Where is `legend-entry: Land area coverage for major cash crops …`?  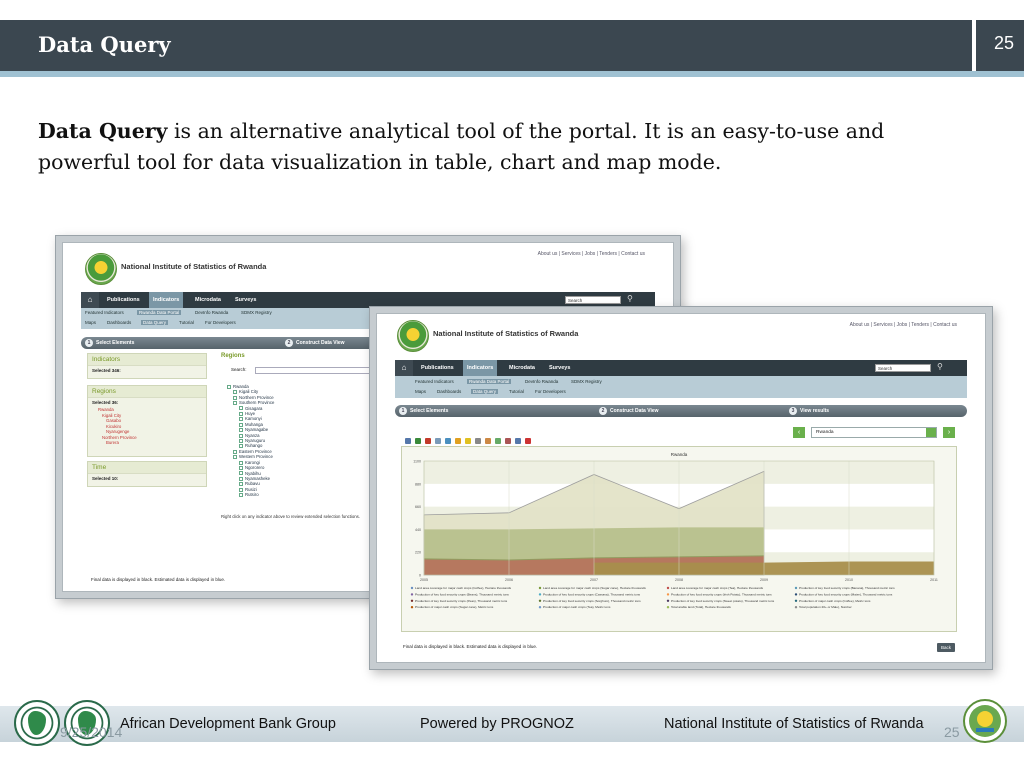
legend-entry: Land area coverage for major cash crops … is located at coordinates (463, 588).